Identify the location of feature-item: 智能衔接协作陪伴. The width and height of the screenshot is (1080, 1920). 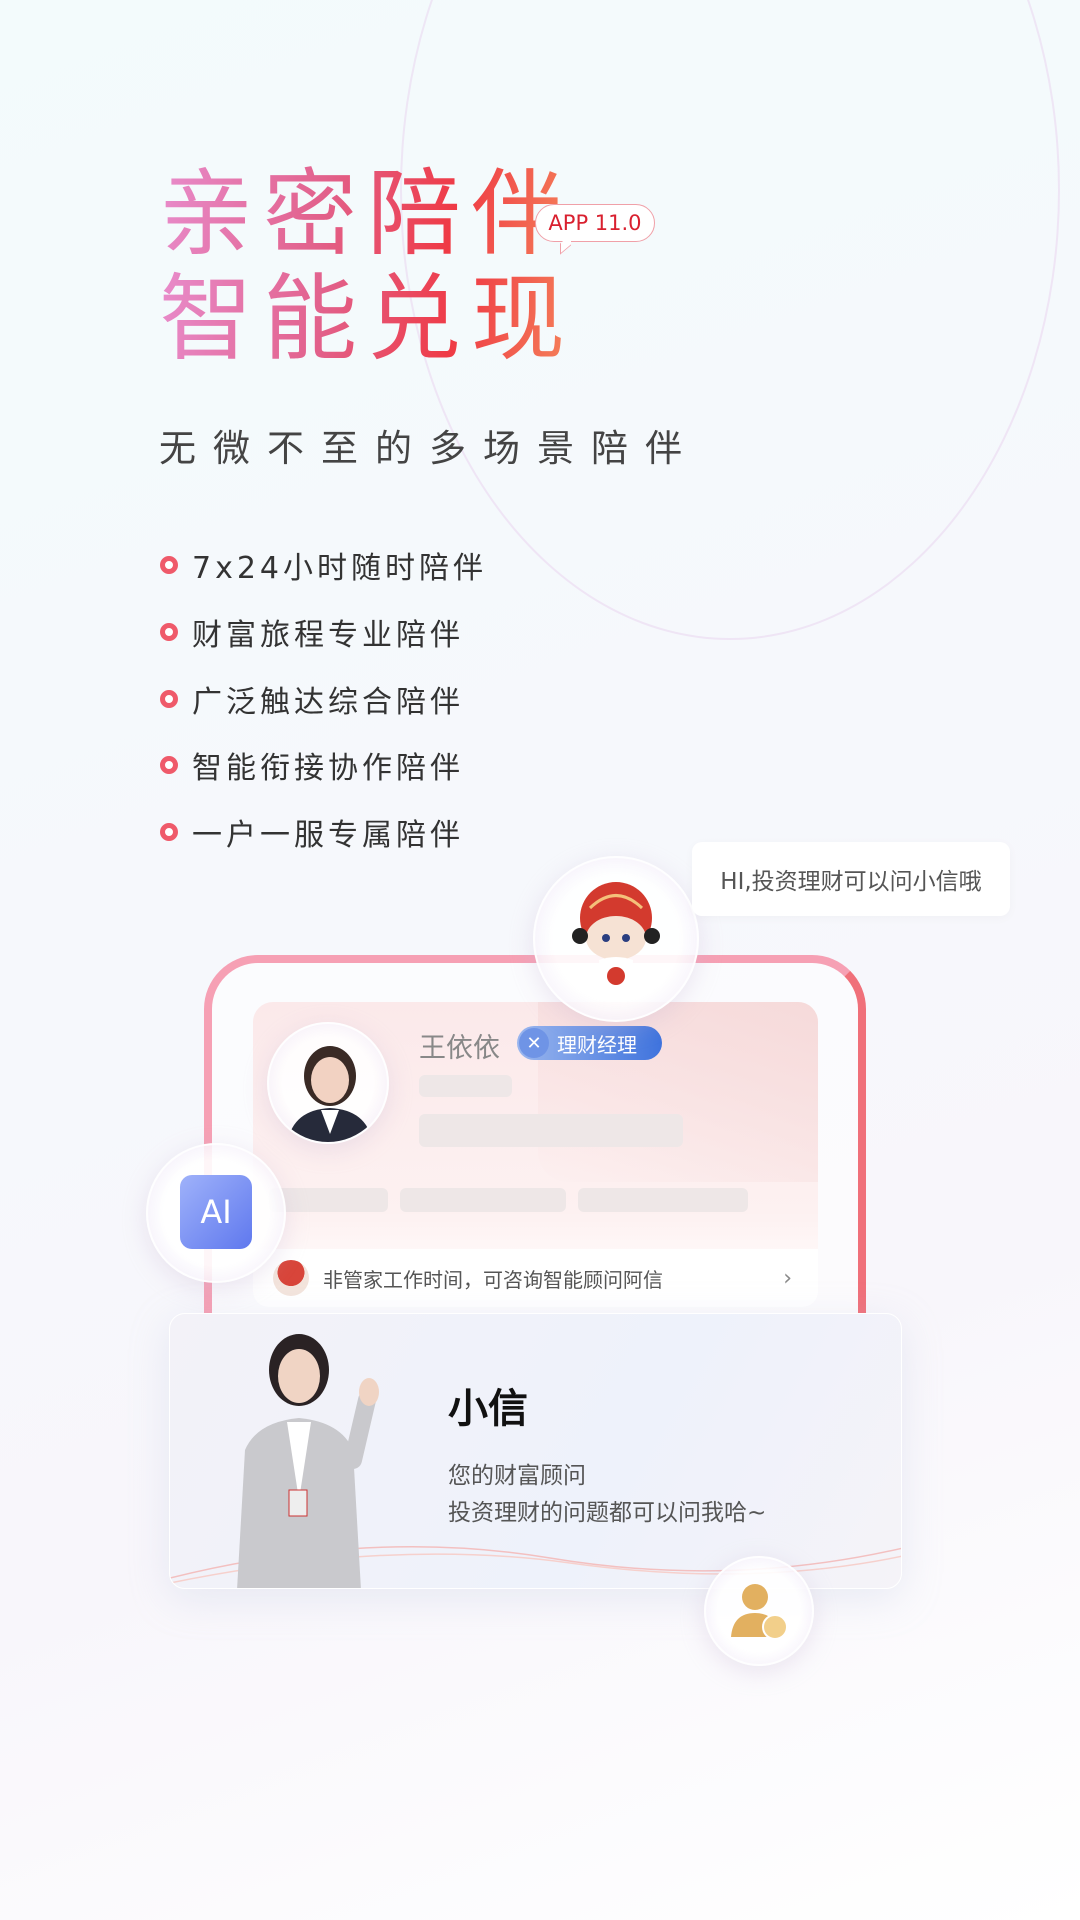
(312, 765).